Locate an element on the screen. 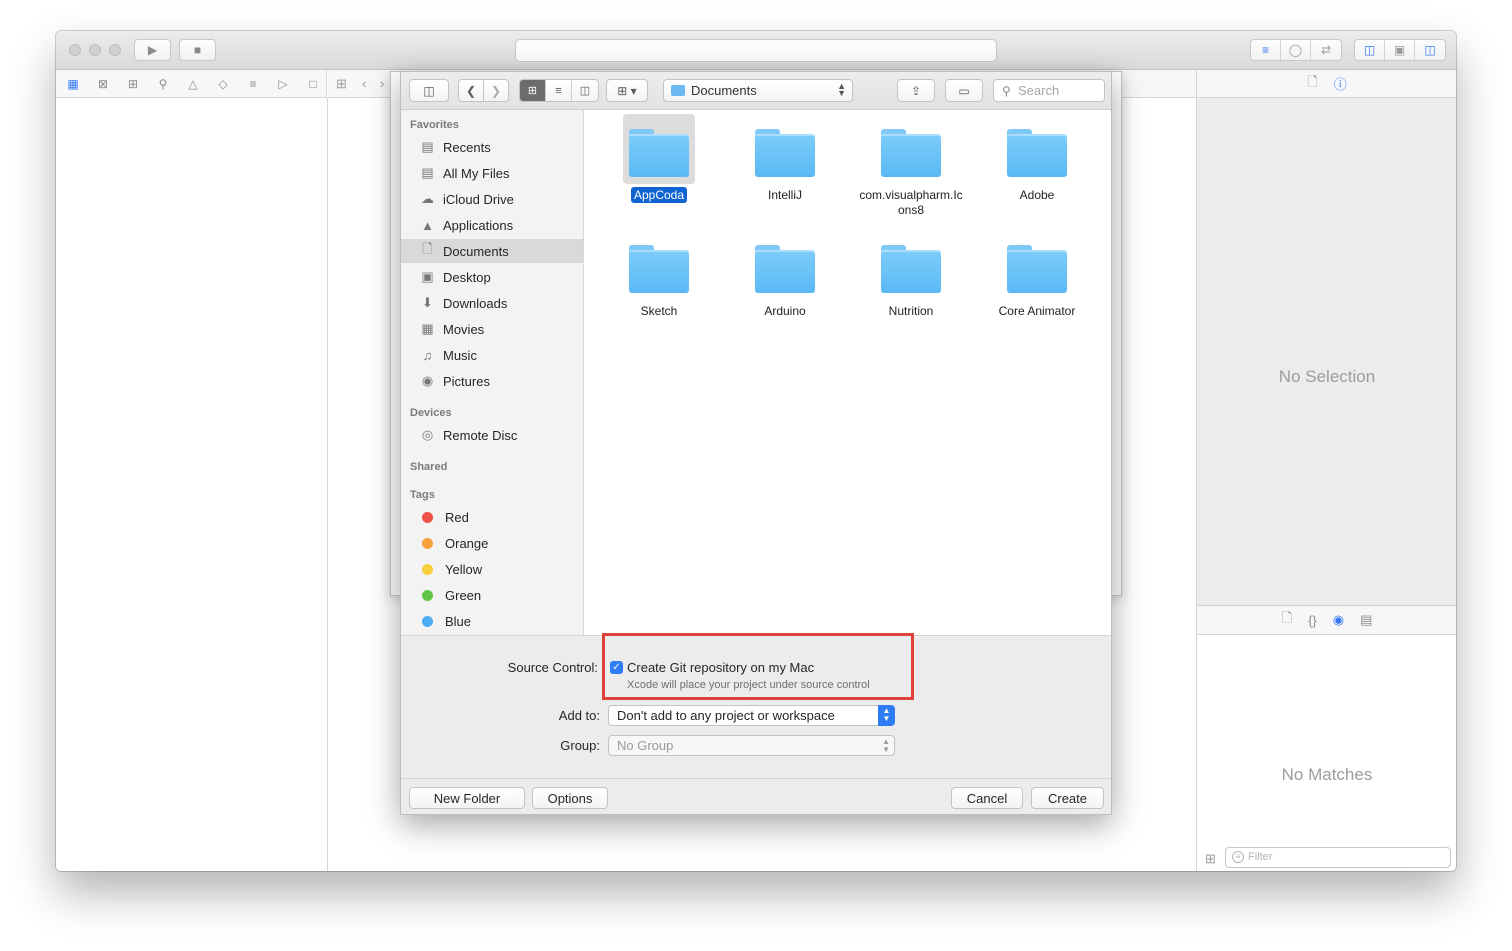 This screenshot has height=951, width=1512. create-button: Create is located at coordinates (1067, 798).